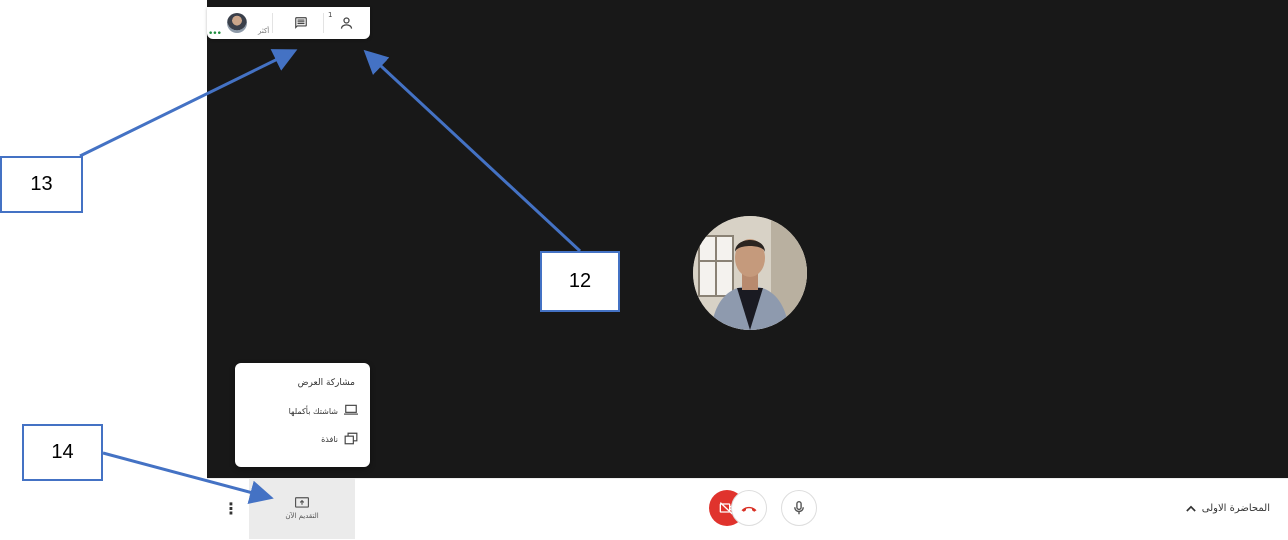 The width and height of the screenshot is (1288, 540). I want to click on chat-icon, so click(301, 23).